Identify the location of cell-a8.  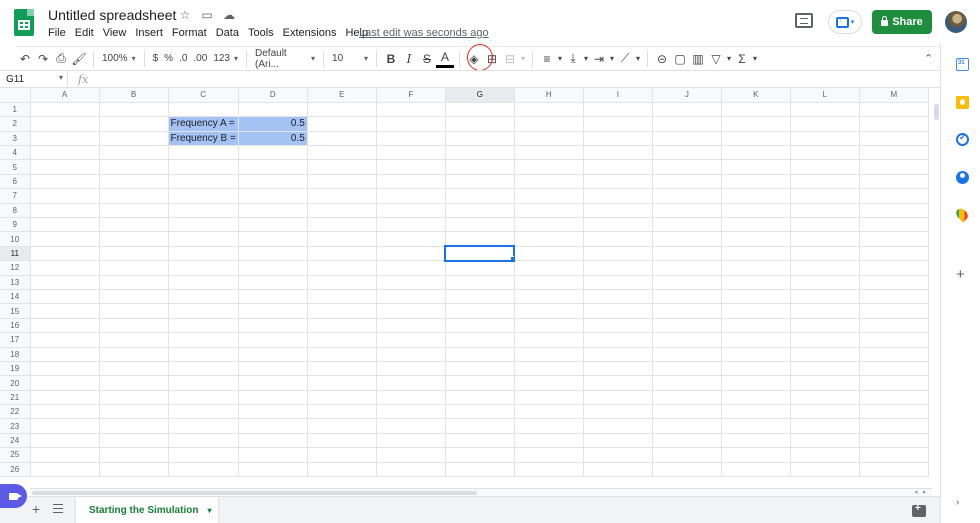
(65, 211).